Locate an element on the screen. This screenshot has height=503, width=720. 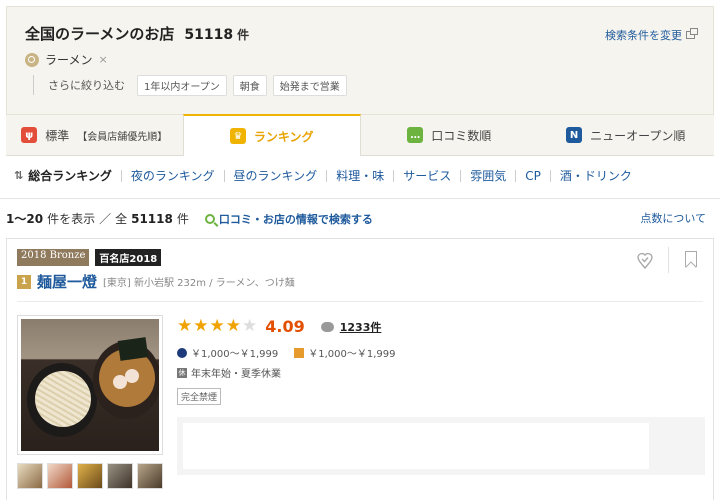
holiday-icon: 休 is located at coordinates (182, 372).